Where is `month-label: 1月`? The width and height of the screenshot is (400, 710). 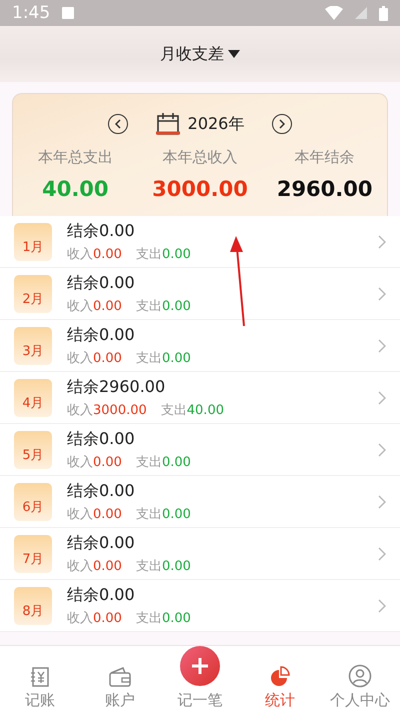
month-label: 1月 is located at coordinates (33, 247).